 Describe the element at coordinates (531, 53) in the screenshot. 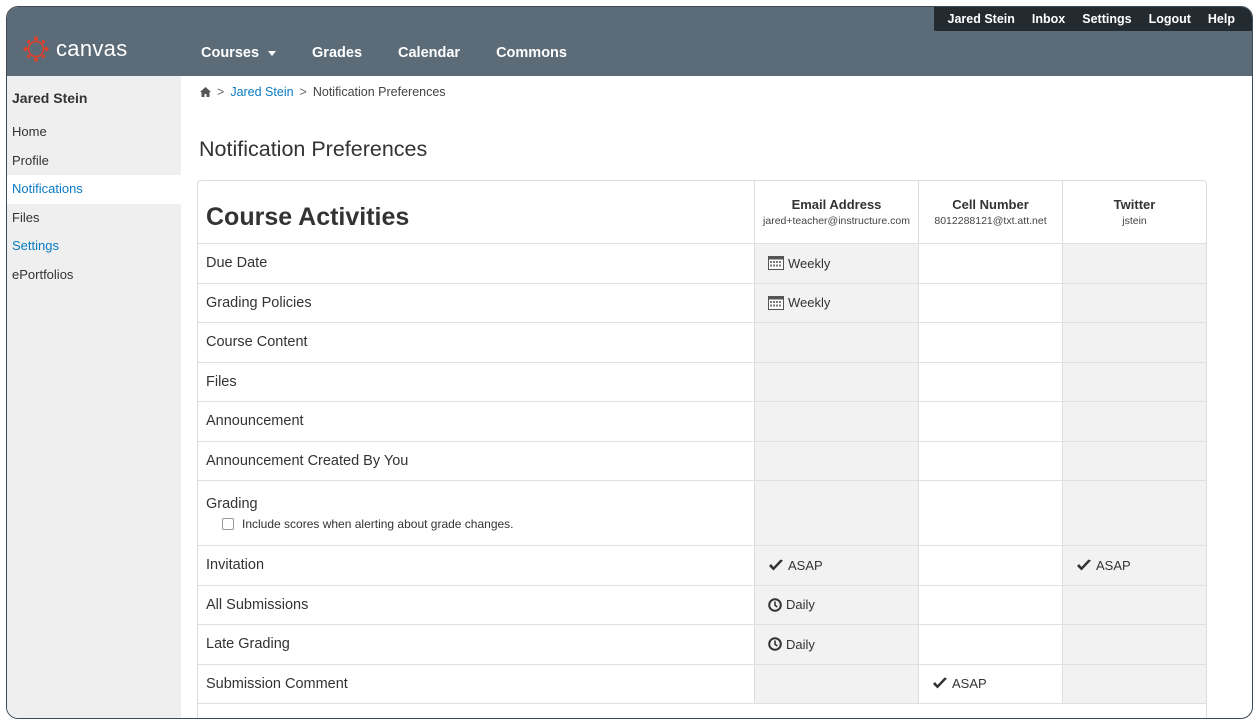

I see `nav-commons: Commons` at that location.